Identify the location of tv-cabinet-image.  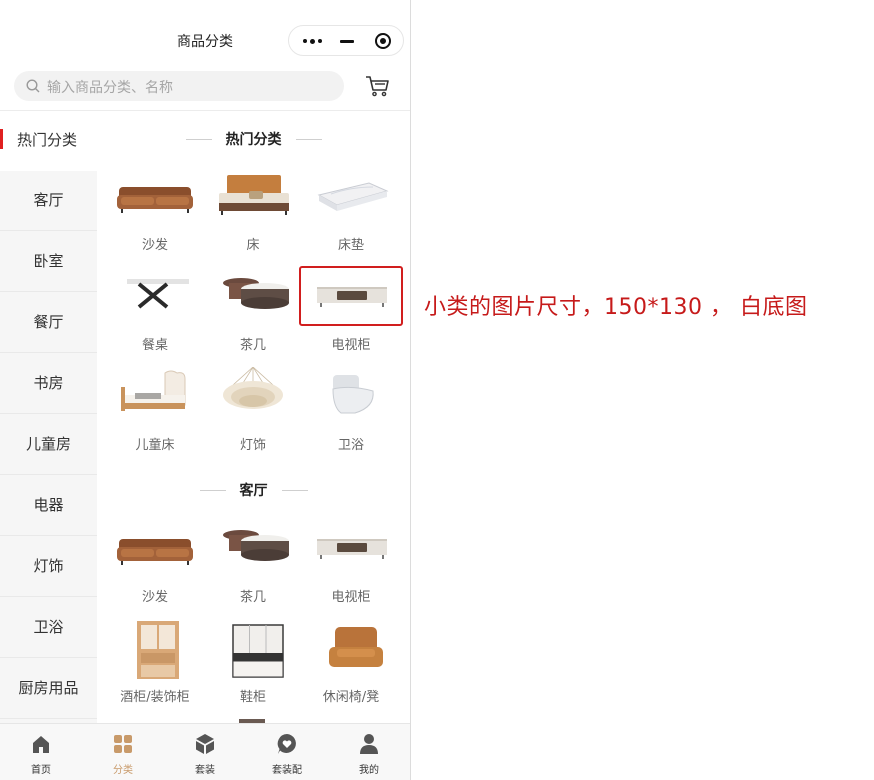
(352, 549).